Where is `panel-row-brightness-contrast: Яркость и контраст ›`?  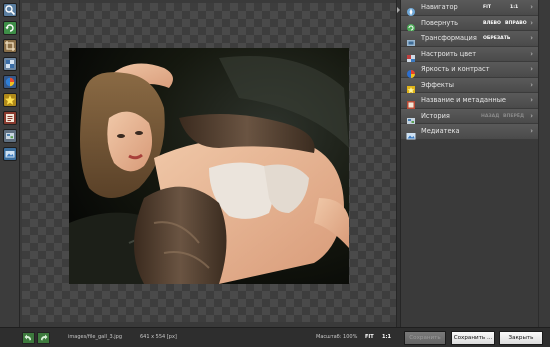
panel-row-brightness-contrast: Яркость и контраст › is located at coordinates (469, 70).